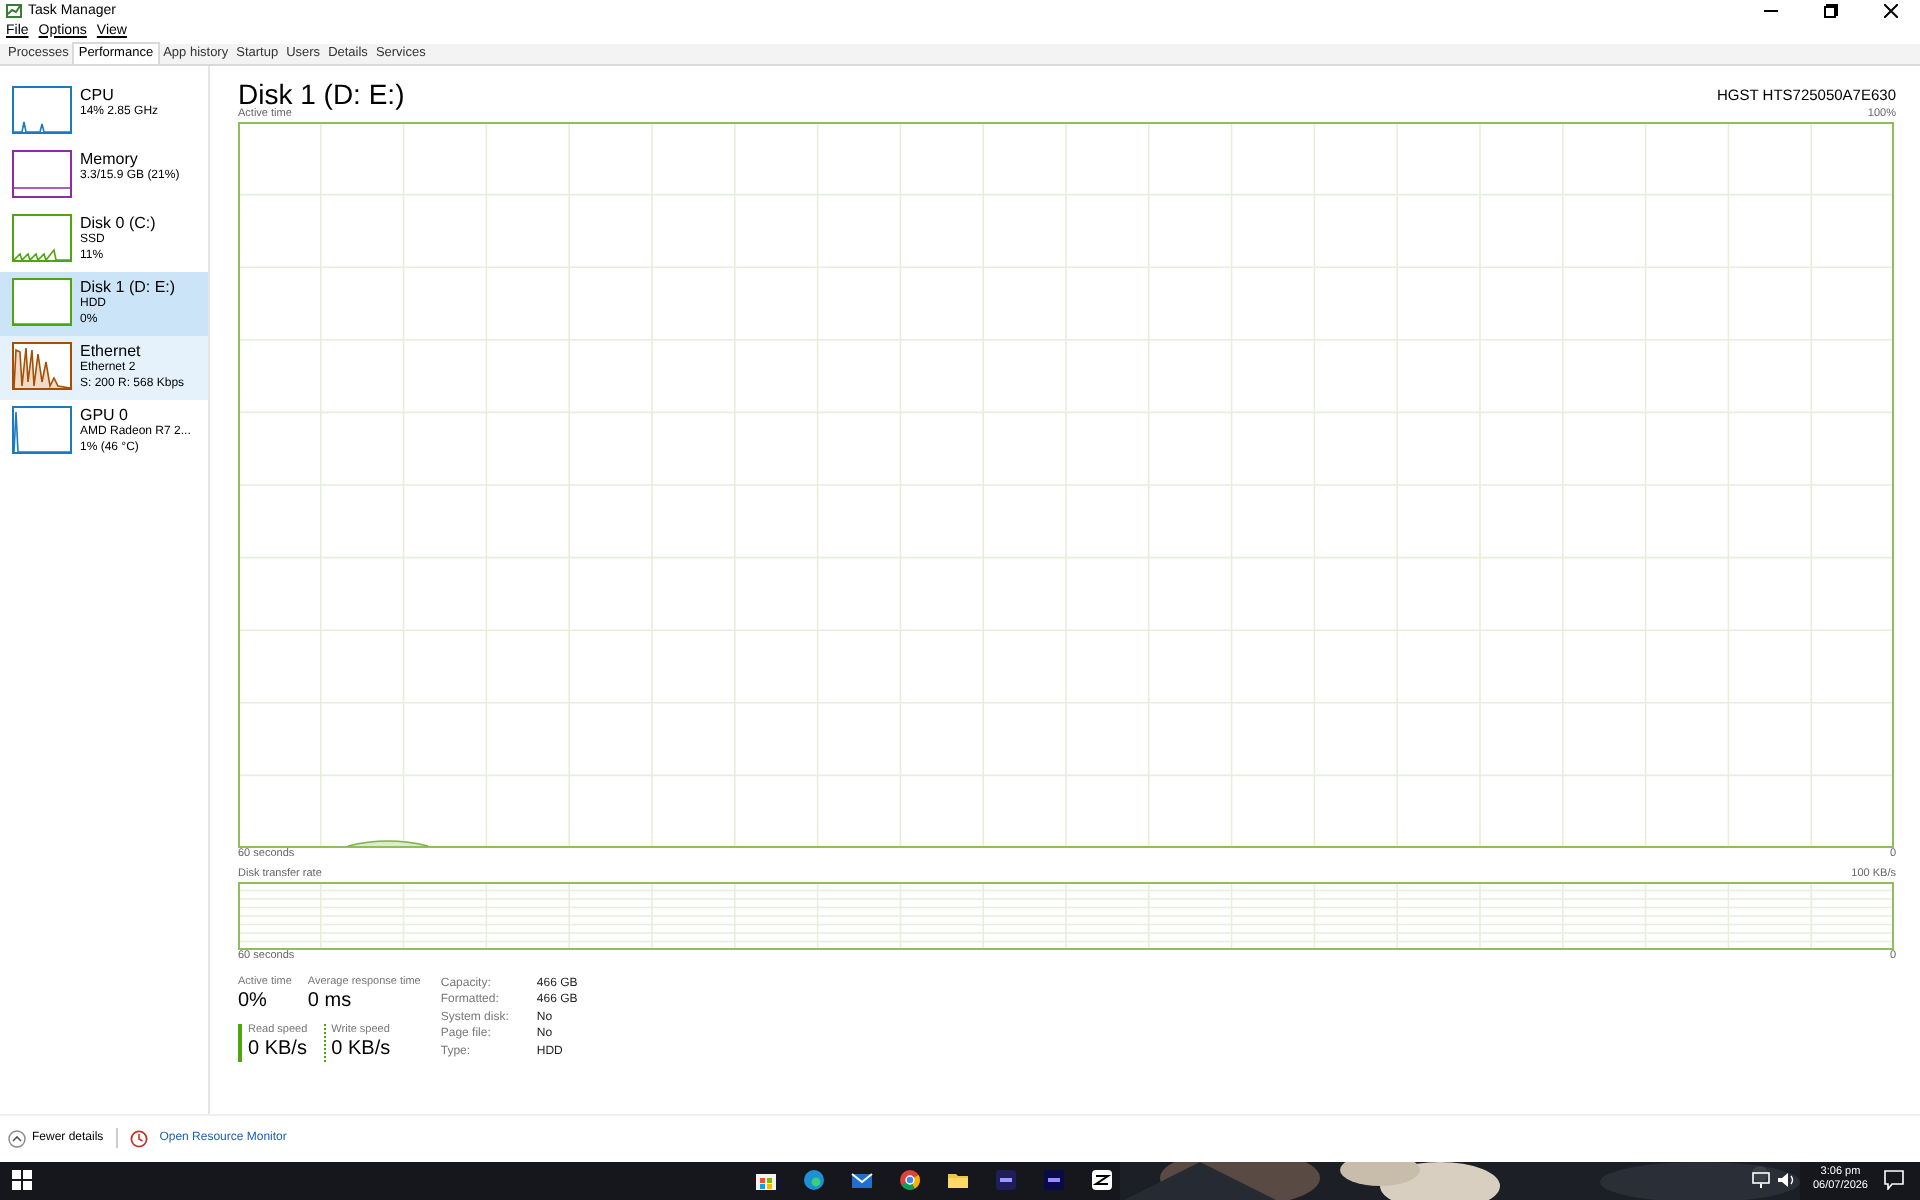 This screenshot has width=1920, height=1200. What do you see at coordinates (330, 1001) in the screenshot?
I see `stat-value: 0 ms` at bounding box center [330, 1001].